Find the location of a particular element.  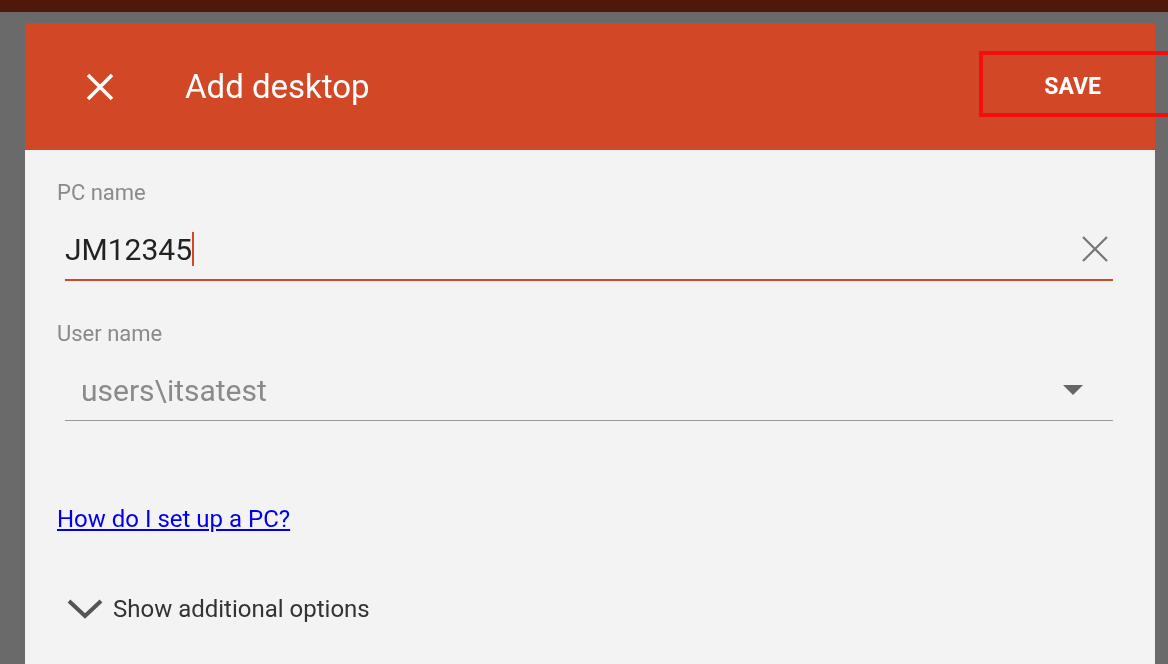

save-button: SAVE is located at coordinates (1072, 86).